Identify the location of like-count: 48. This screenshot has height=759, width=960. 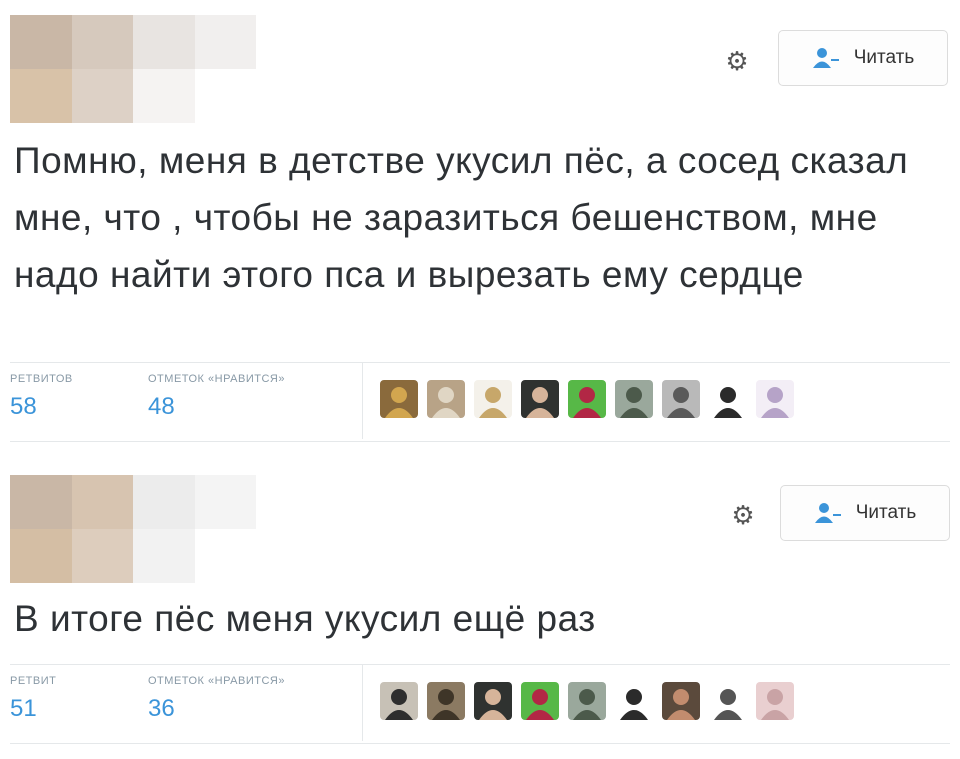
(161, 406).